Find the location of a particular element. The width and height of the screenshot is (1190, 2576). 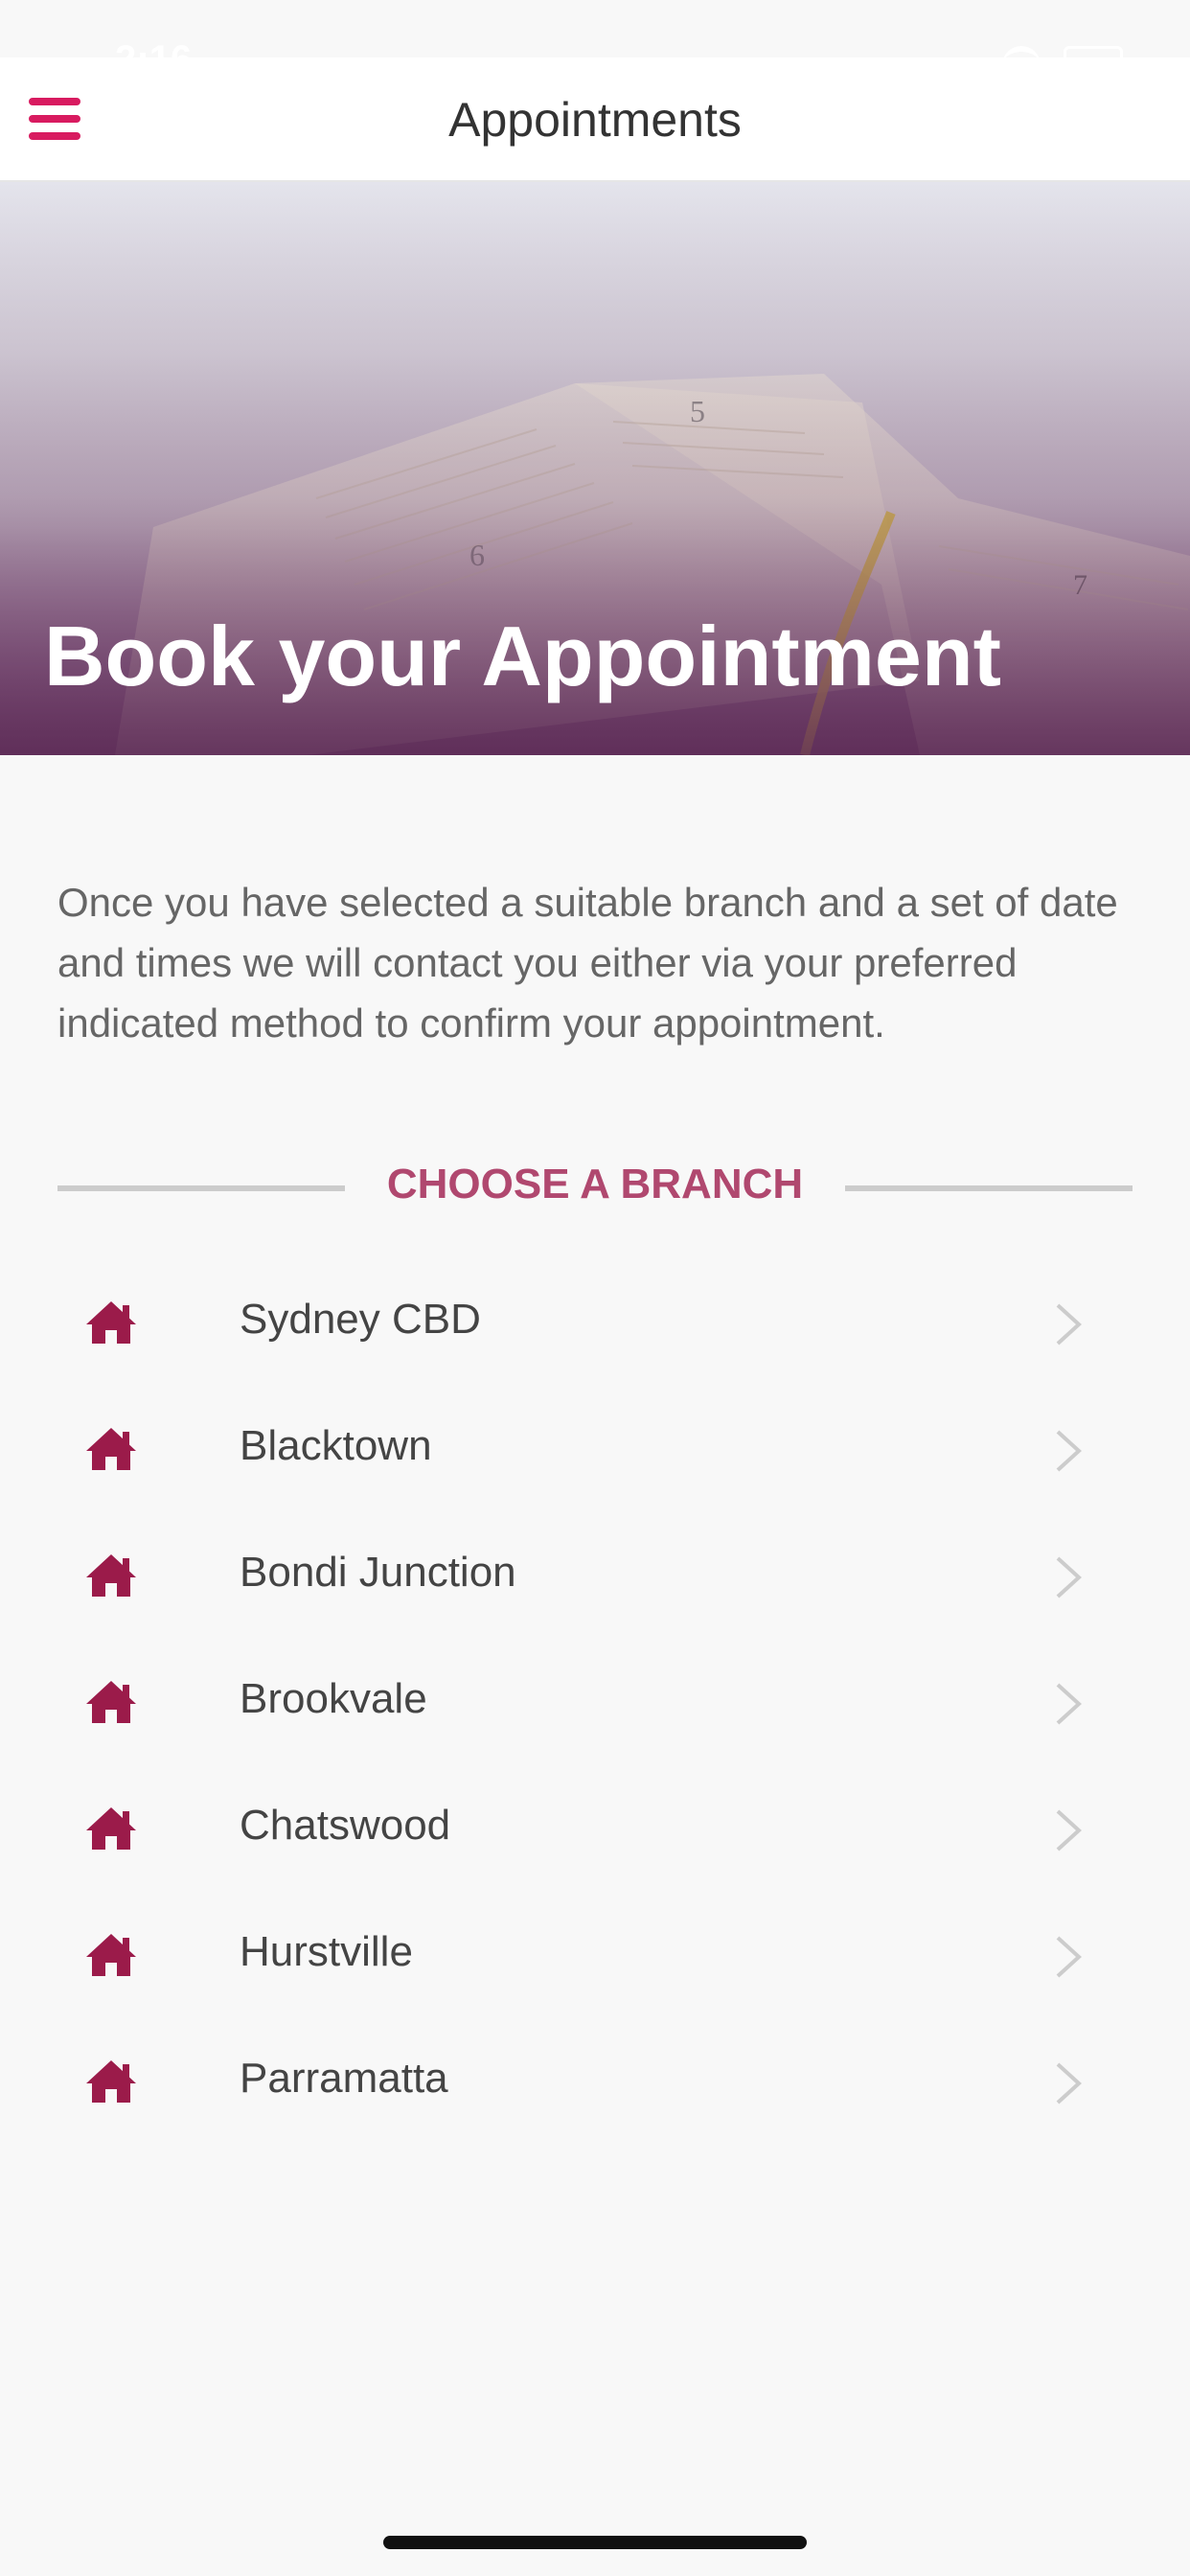

branch-item-blacktown: Blacktown is located at coordinates (595, 1449).